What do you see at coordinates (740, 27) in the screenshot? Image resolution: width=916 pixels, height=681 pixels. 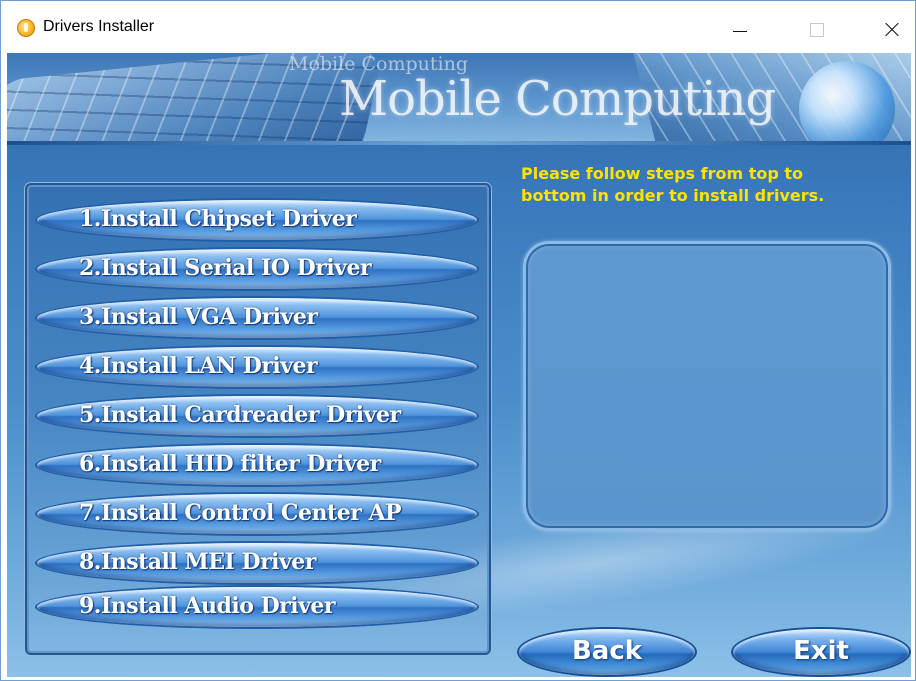 I see `minimize-icon` at bounding box center [740, 27].